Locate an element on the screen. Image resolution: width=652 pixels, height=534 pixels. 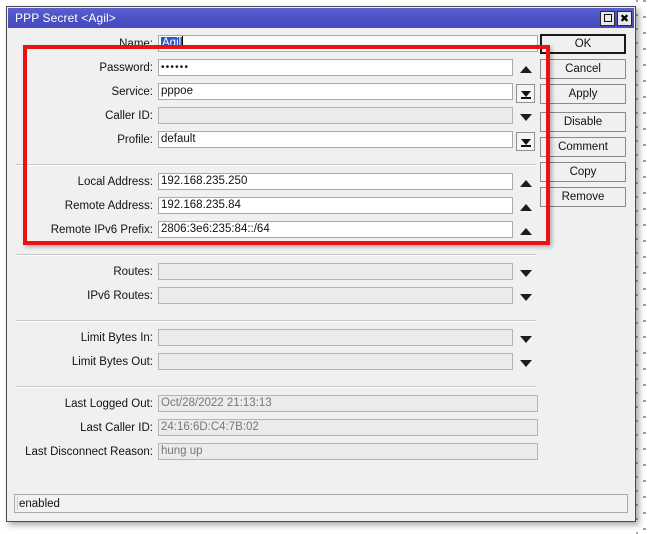
form-row: Last Logged Out: Oct/28/2022 21:13:13 is located at coordinates (277, 405).